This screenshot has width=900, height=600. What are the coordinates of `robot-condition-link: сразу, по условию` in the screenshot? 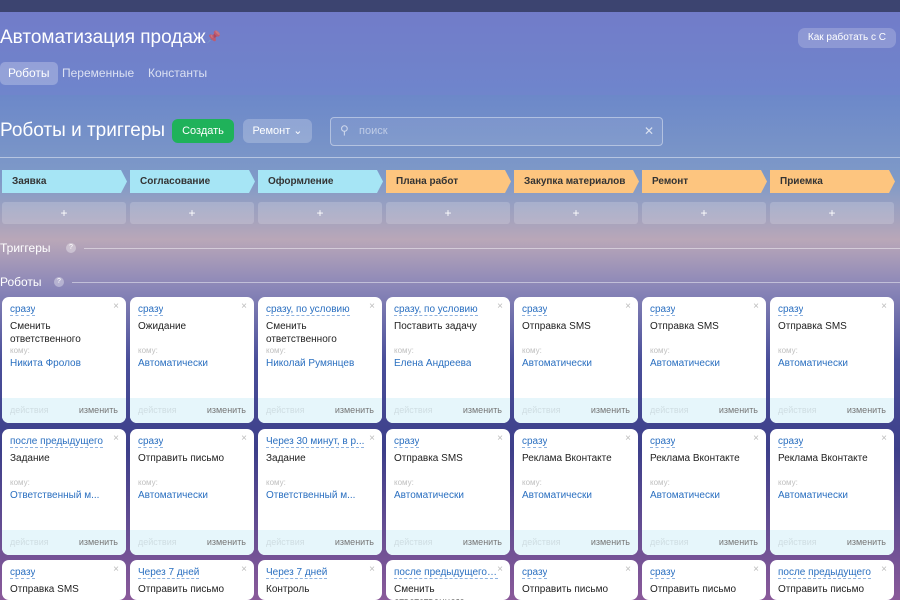 It's located at (436, 310).